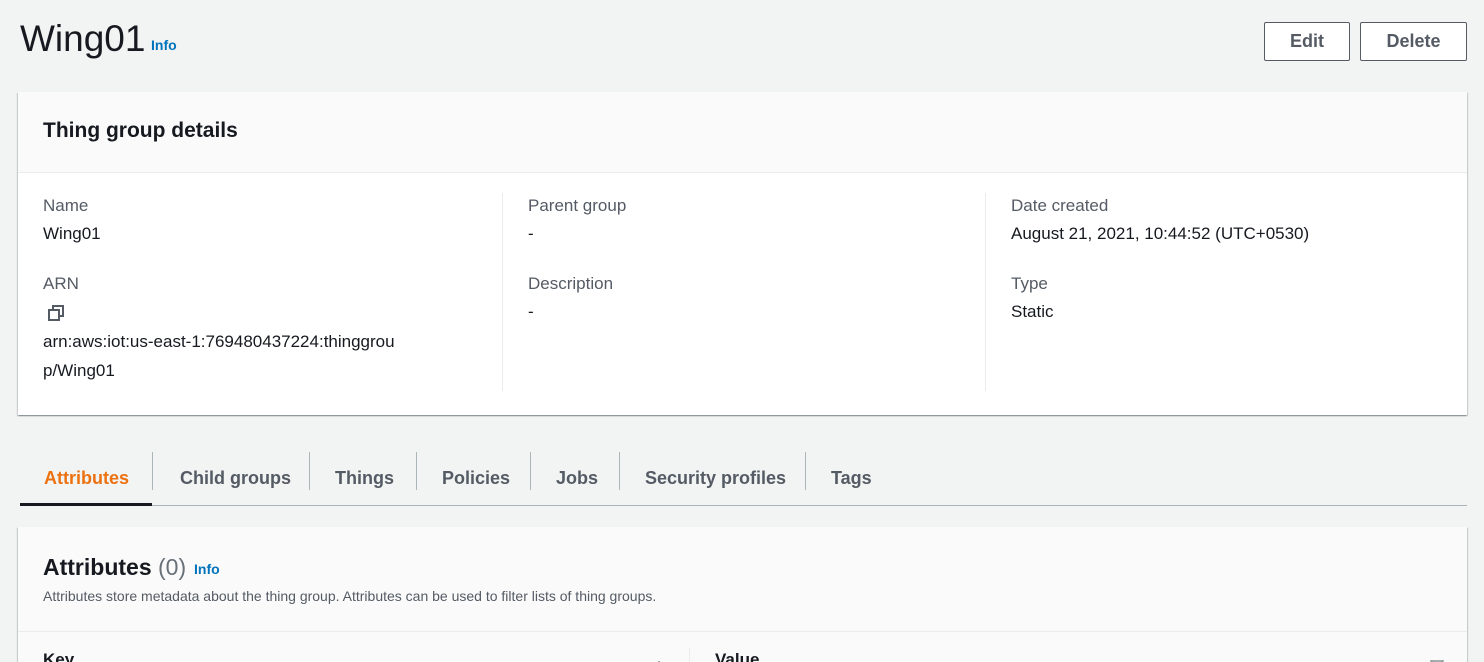 The height and width of the screenshot is (662, 1484). What do you see at coordinates (737, 656) in the screenshot?
I see `column-header-value: Value` at bounding box center [737, 656].